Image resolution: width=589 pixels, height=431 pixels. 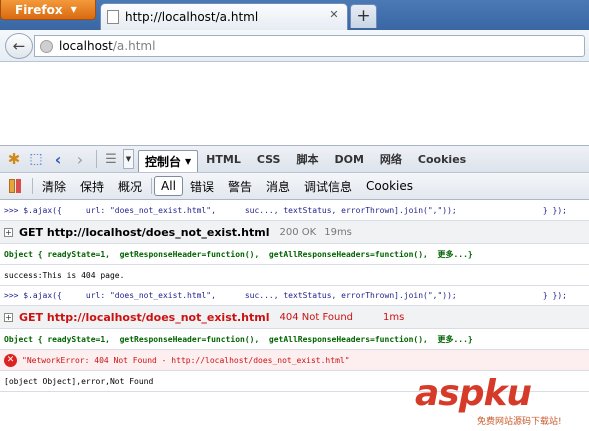 I want to click on watermark-logo: aspku 免费网站源码下载站!, so click(x=501, y=401).